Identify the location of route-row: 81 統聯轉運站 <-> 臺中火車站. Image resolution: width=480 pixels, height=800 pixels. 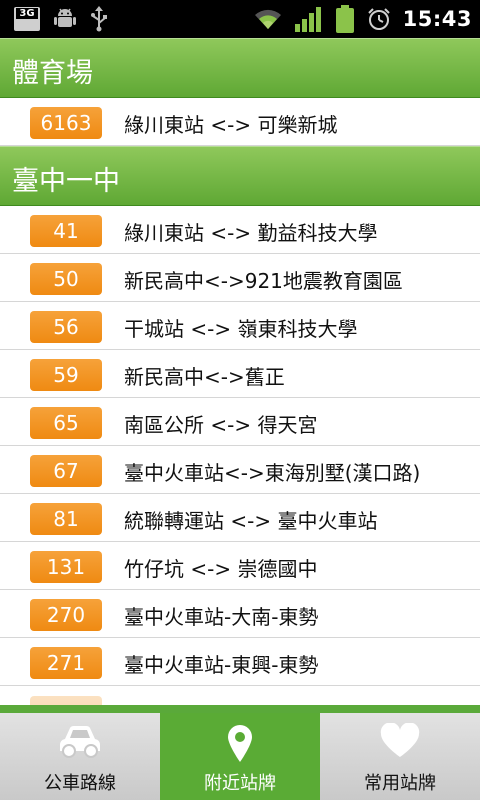
(240, 518).